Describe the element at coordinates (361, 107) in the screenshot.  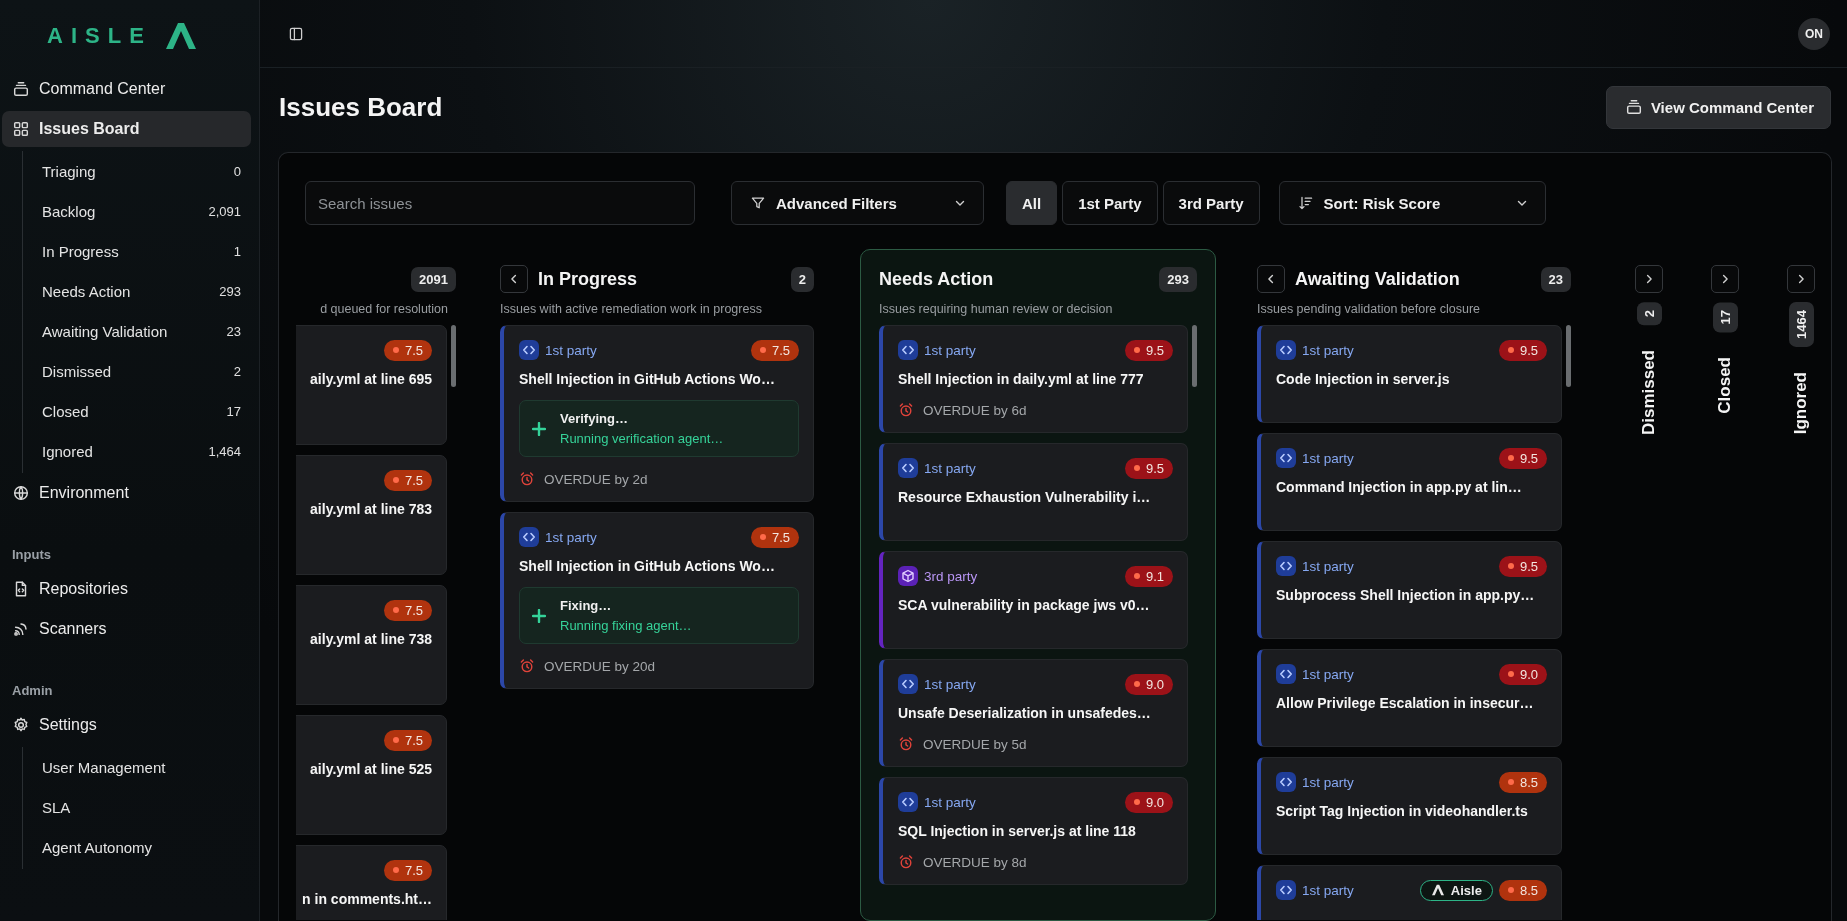
I see `page-title: Issues Board` at that location.